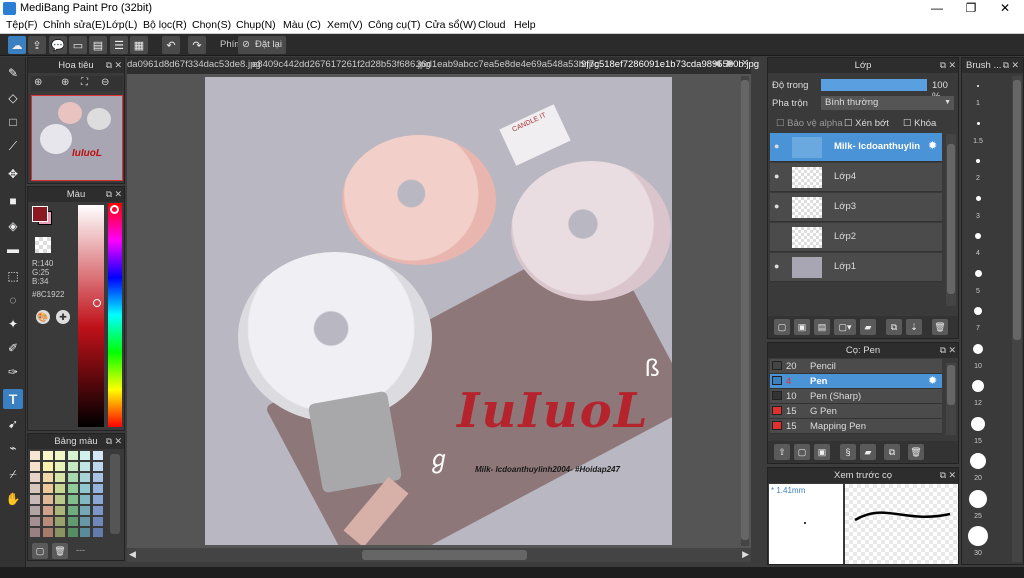 This screenshot has height=578, width=1024. I want to click on rectangle-tool-icon: □, so click(13, 122).